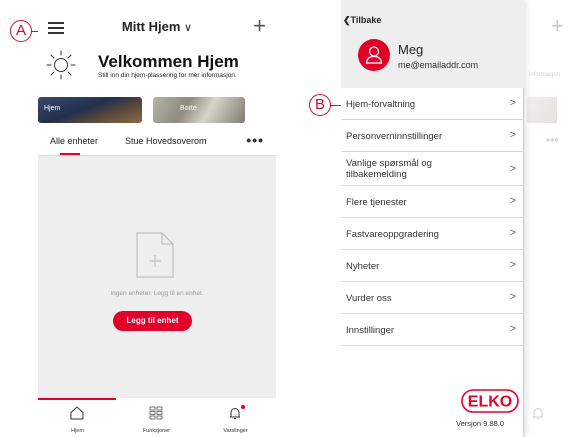 The width and height of the screenshot is (568, 437). What do you see at coordinates (363, 266) in the screenshot?
I see `menu-item-label: Nyheter` at bounding box center [363, 266].